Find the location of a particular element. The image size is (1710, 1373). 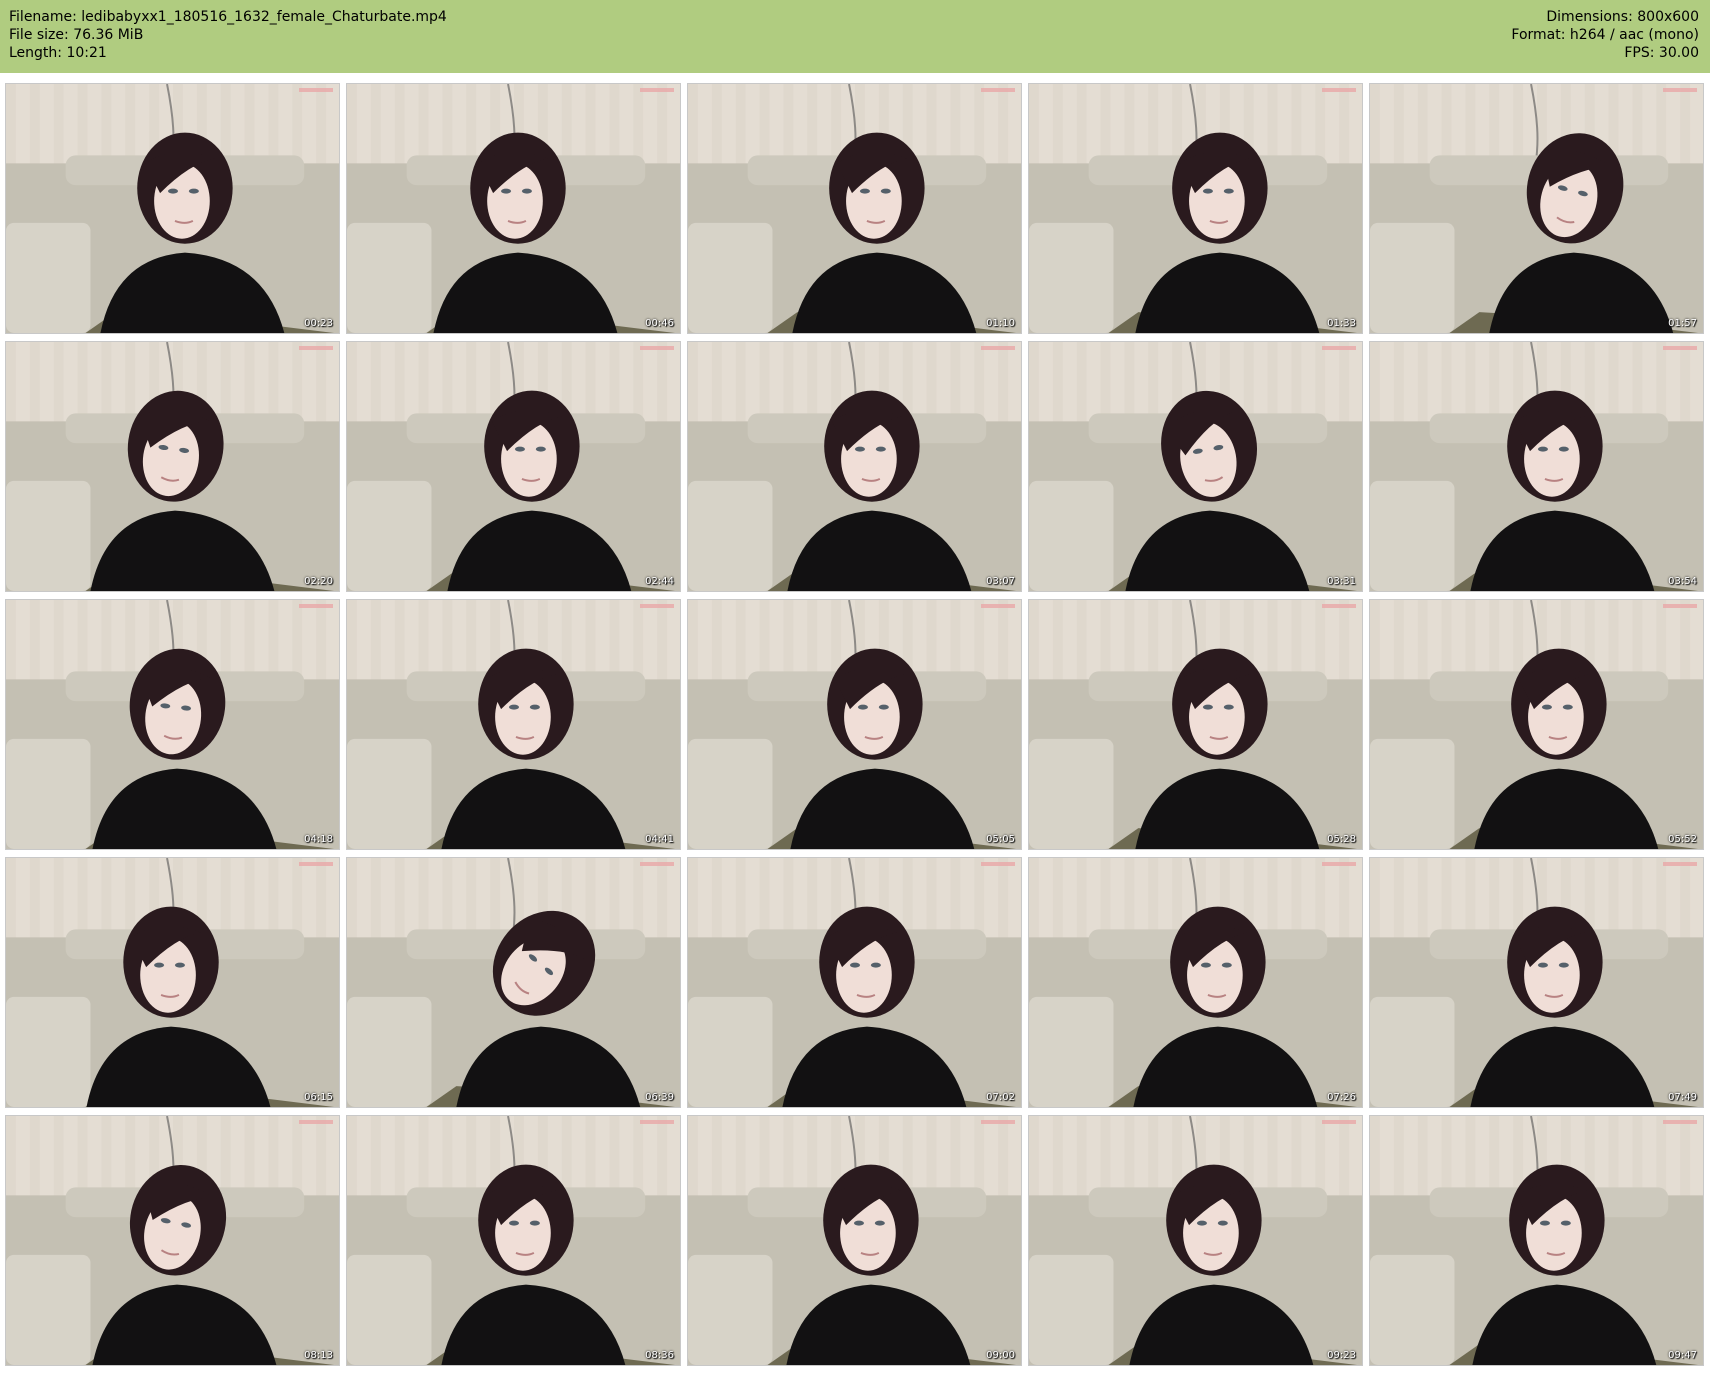

dimensions-line: Dimensions: 800x600 is located at coordinates (1622, 17).